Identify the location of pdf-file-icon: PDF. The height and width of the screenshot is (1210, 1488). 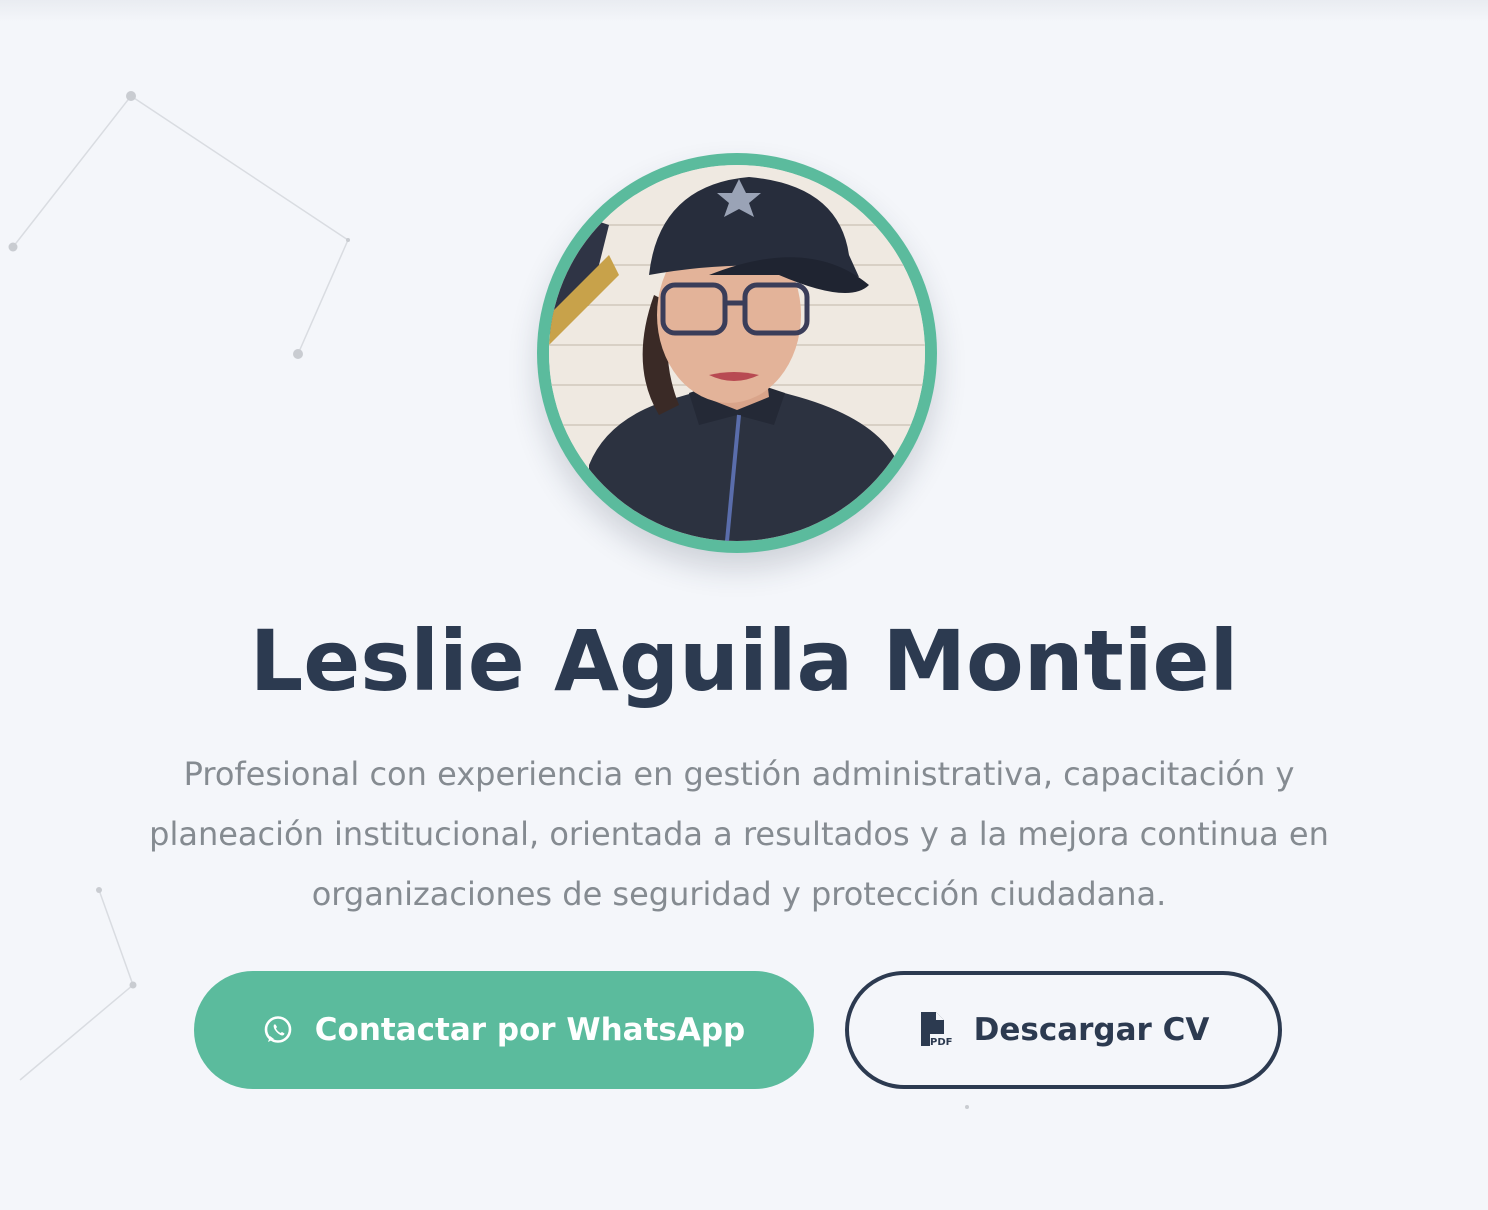
(935, 1030).